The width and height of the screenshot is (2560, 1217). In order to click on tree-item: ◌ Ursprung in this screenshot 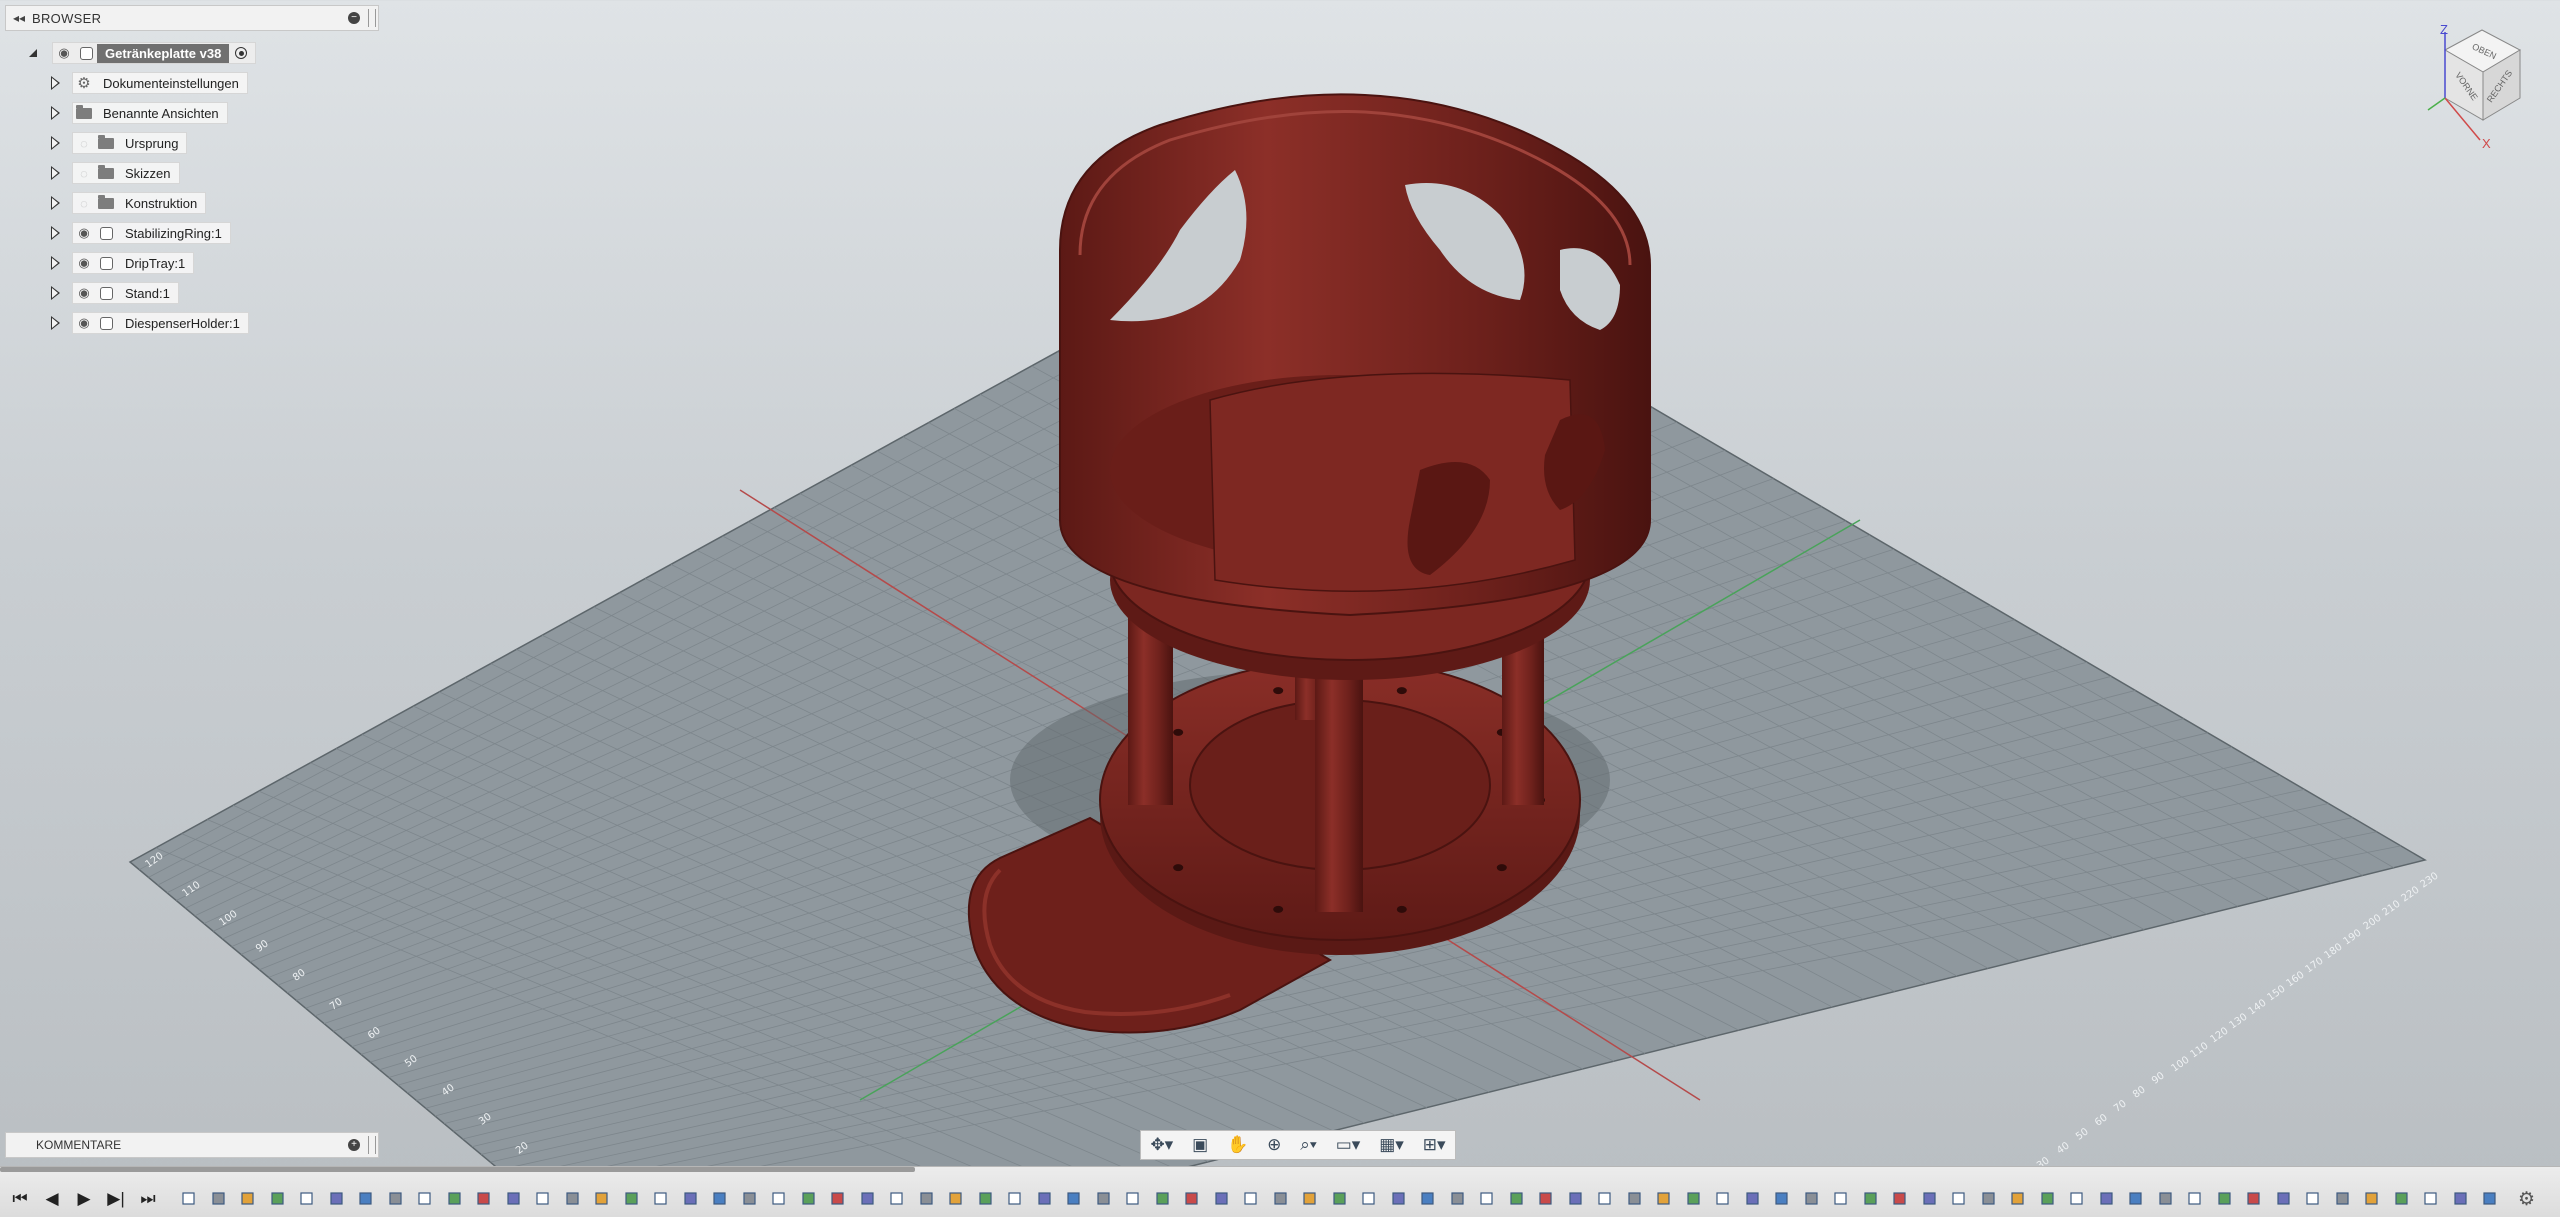, I will do `click(116, 143)`.